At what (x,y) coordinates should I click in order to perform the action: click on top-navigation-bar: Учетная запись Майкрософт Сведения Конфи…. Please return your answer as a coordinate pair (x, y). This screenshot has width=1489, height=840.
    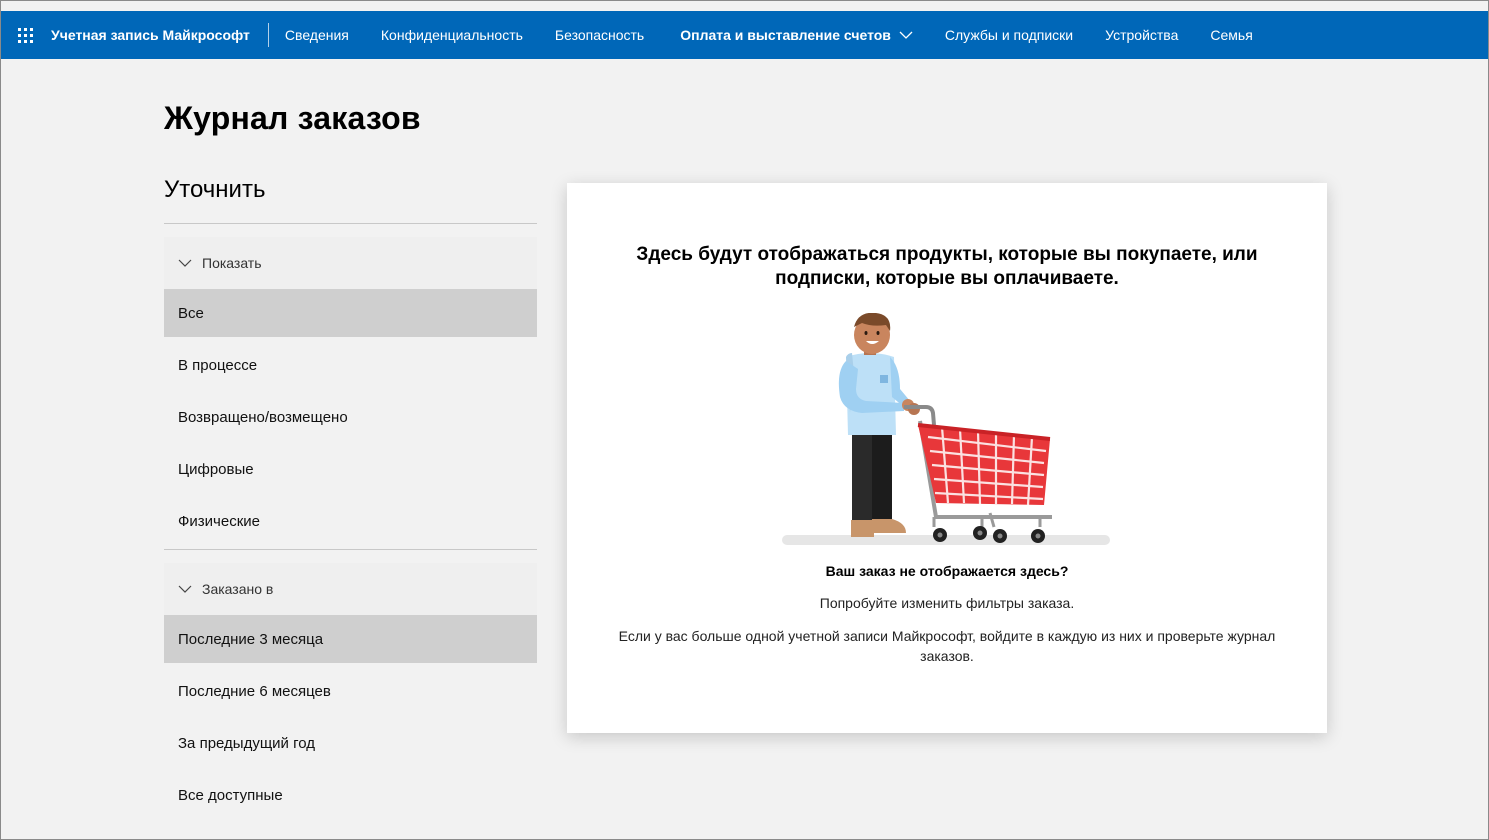
    Looking at the image, I should click on (744, 35).